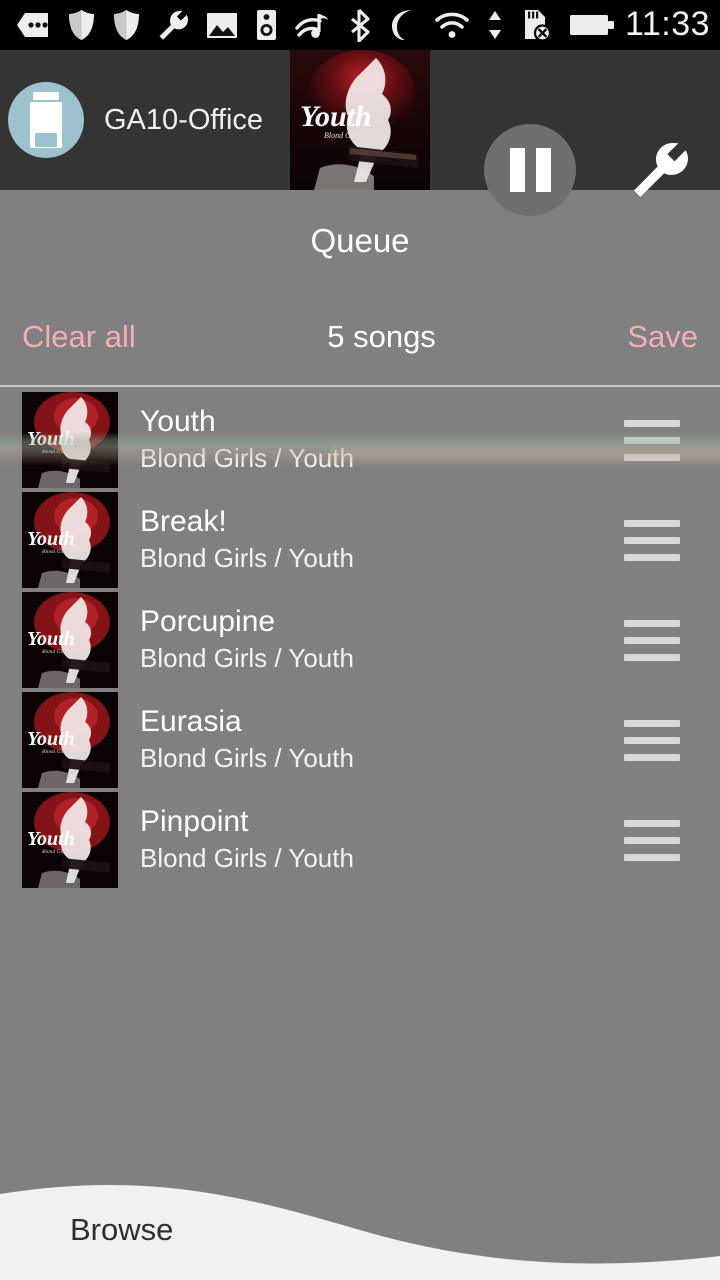 Image resolution: width=720 pixels, height=1280 pixels. What do you see at coordinates (381, 336) in the screenshot?
I see `song-count-label: 5 songs` at bounding box center [381, 336].